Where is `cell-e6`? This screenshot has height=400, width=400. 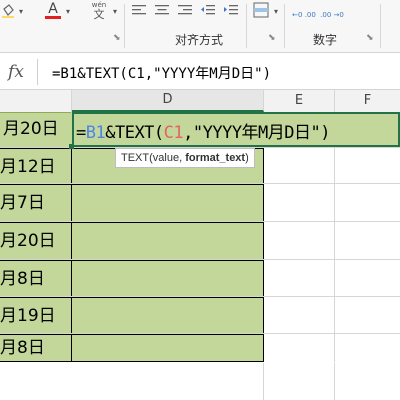
cell-e6 is located at coordinates (299, 315).